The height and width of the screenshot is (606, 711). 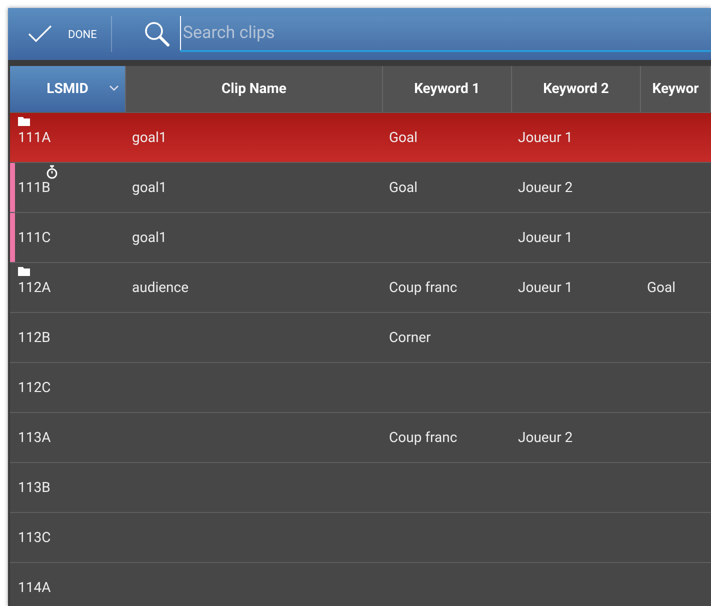 I want to click on table-cell: 111C, so click(x=68, y=237).